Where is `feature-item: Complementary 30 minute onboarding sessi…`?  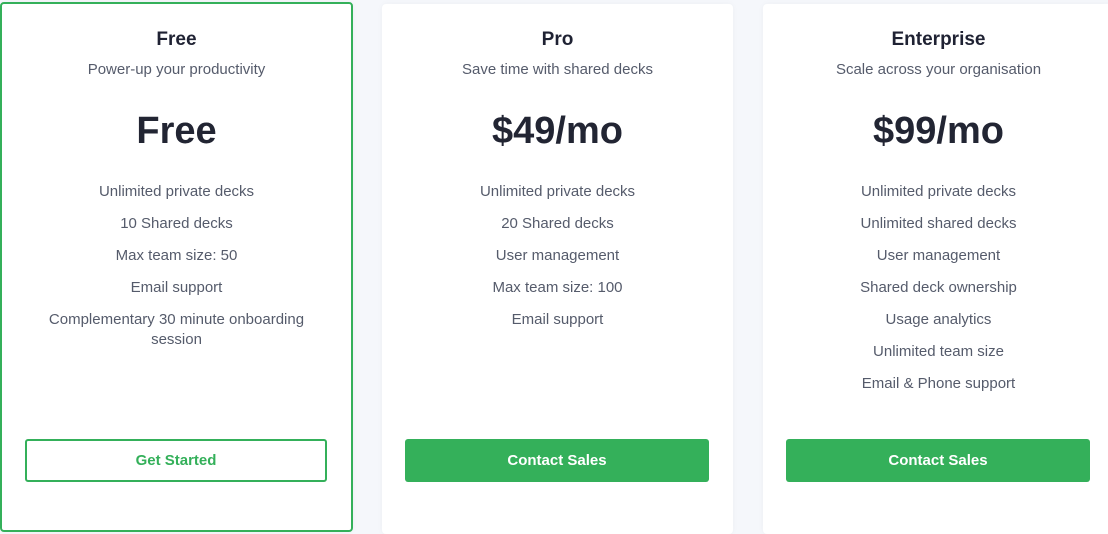
feature-item: Complementary 30 minute onboarding sessi… is located at coordinates (176, 329).